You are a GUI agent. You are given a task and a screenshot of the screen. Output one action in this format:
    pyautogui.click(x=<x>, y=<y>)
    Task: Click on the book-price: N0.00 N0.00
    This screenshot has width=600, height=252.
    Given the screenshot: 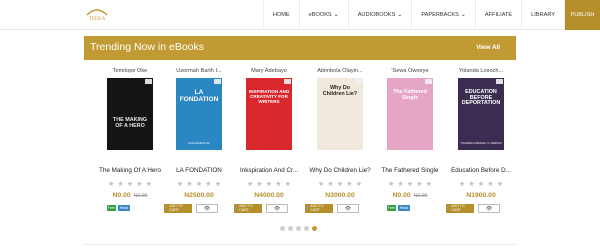 What is the action you would take?
    pyautogui.click(x=410, y=195)
    